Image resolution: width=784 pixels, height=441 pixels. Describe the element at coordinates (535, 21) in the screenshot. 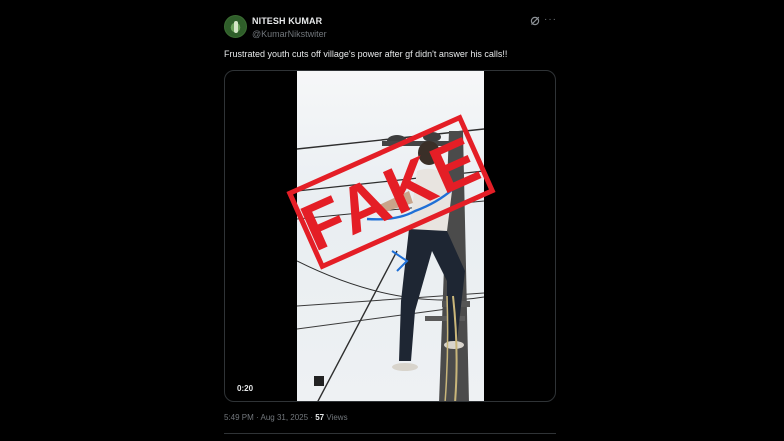

I see `grok-icon` at that location.